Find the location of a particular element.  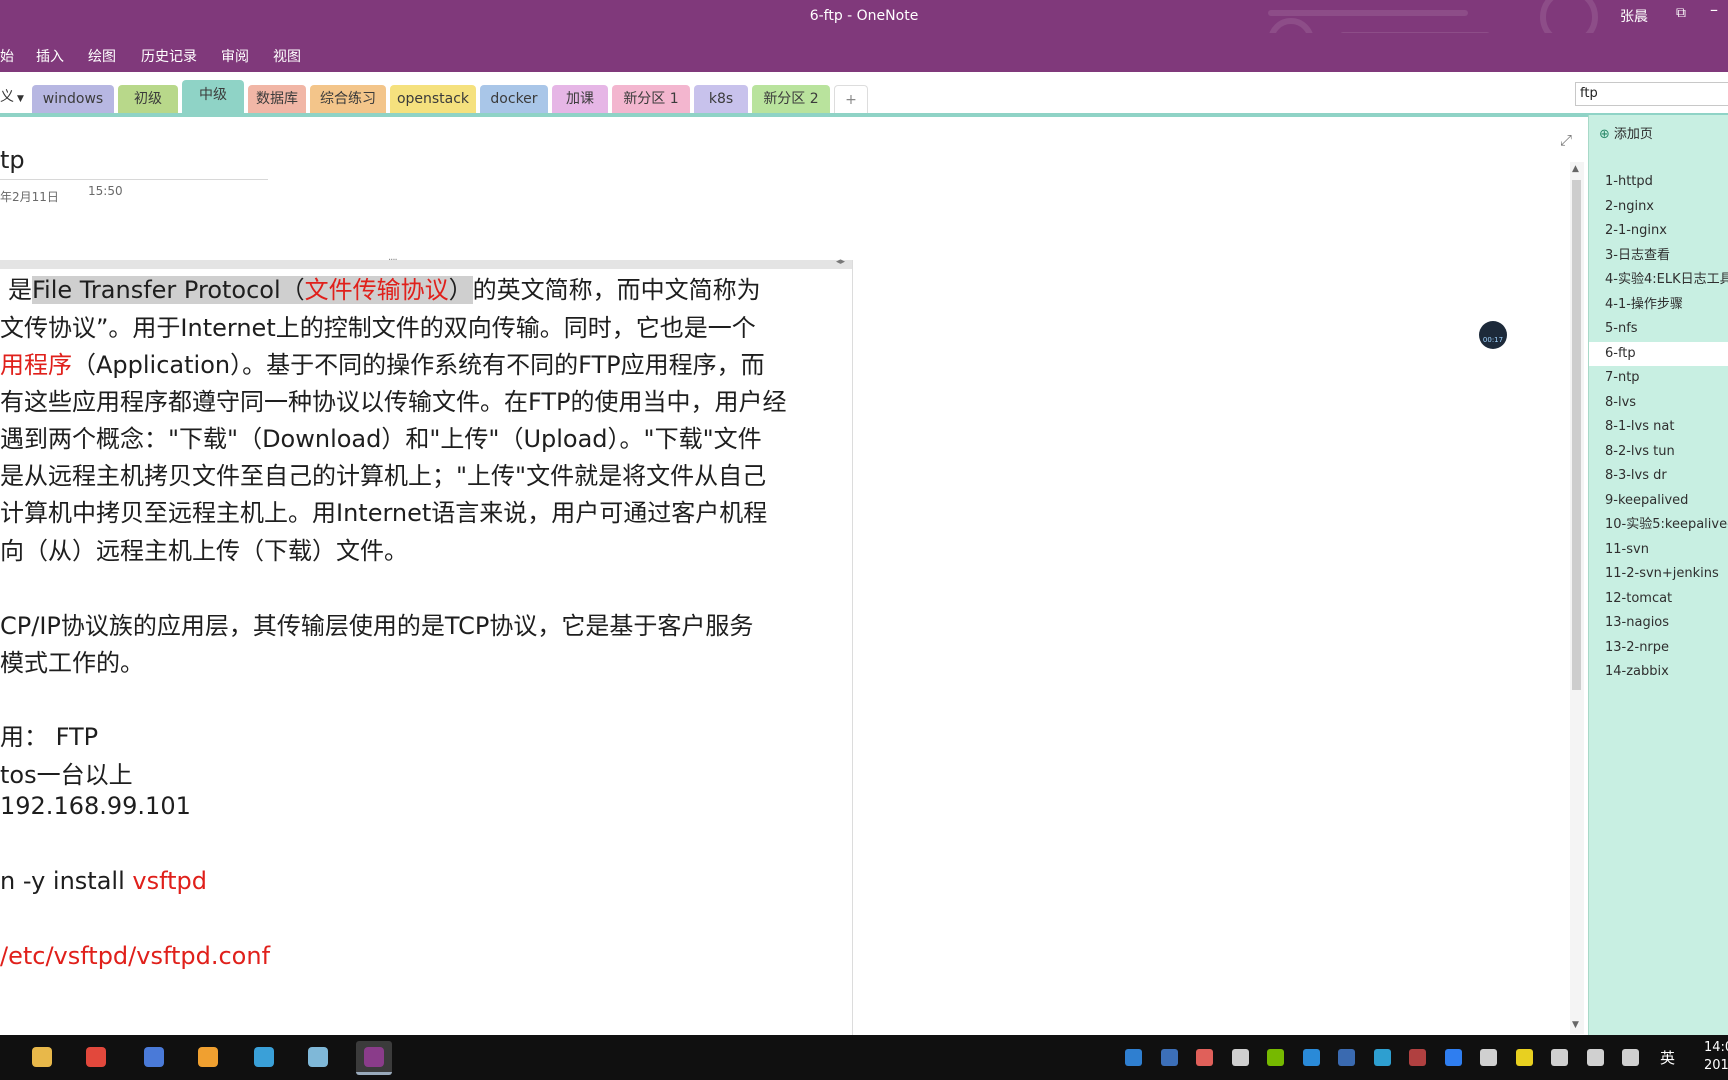

note-line: 192.168.99.101 is located at coordinates (95, 806).